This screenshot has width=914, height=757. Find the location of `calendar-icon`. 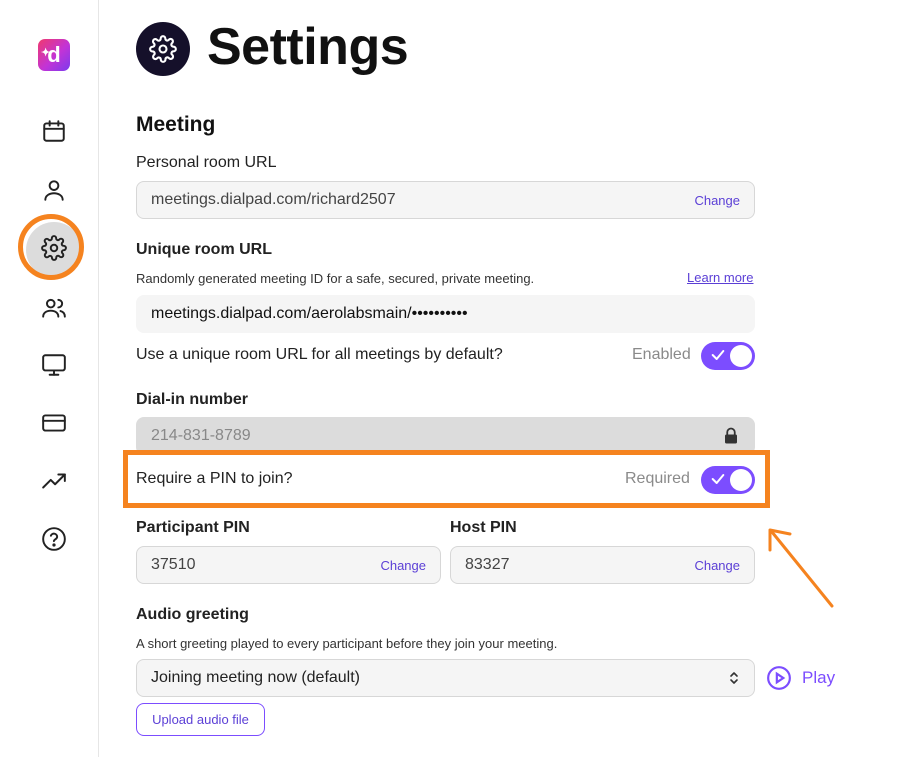

calendar-icon is located at coordinates (54, 131).